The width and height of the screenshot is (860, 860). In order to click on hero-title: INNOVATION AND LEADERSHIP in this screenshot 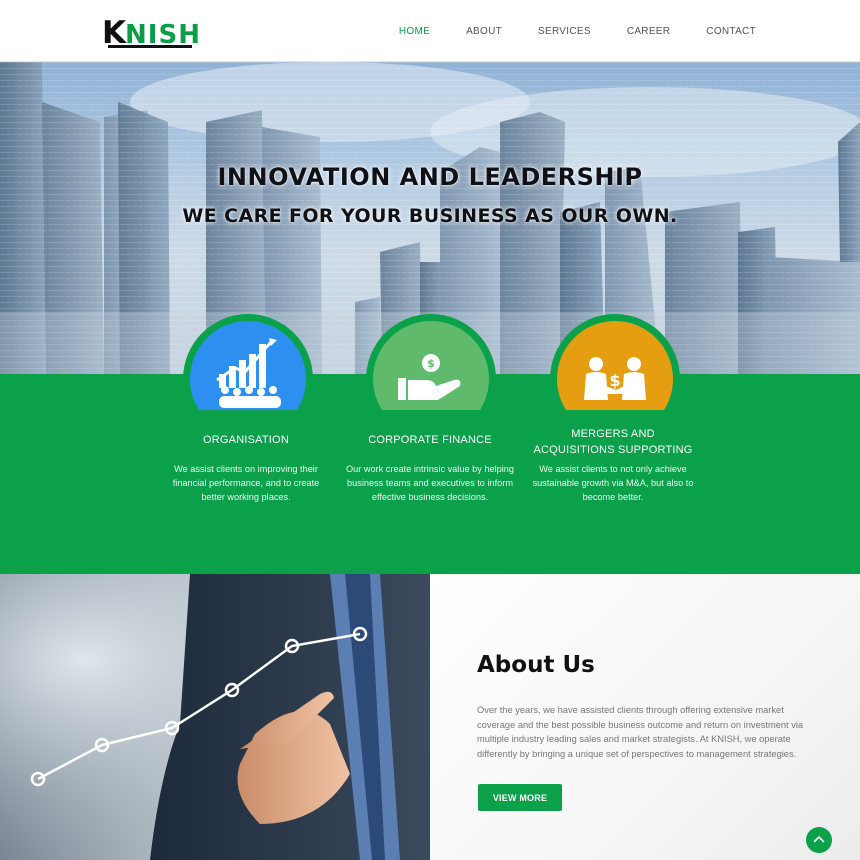, I will do `click(430, 177)`.